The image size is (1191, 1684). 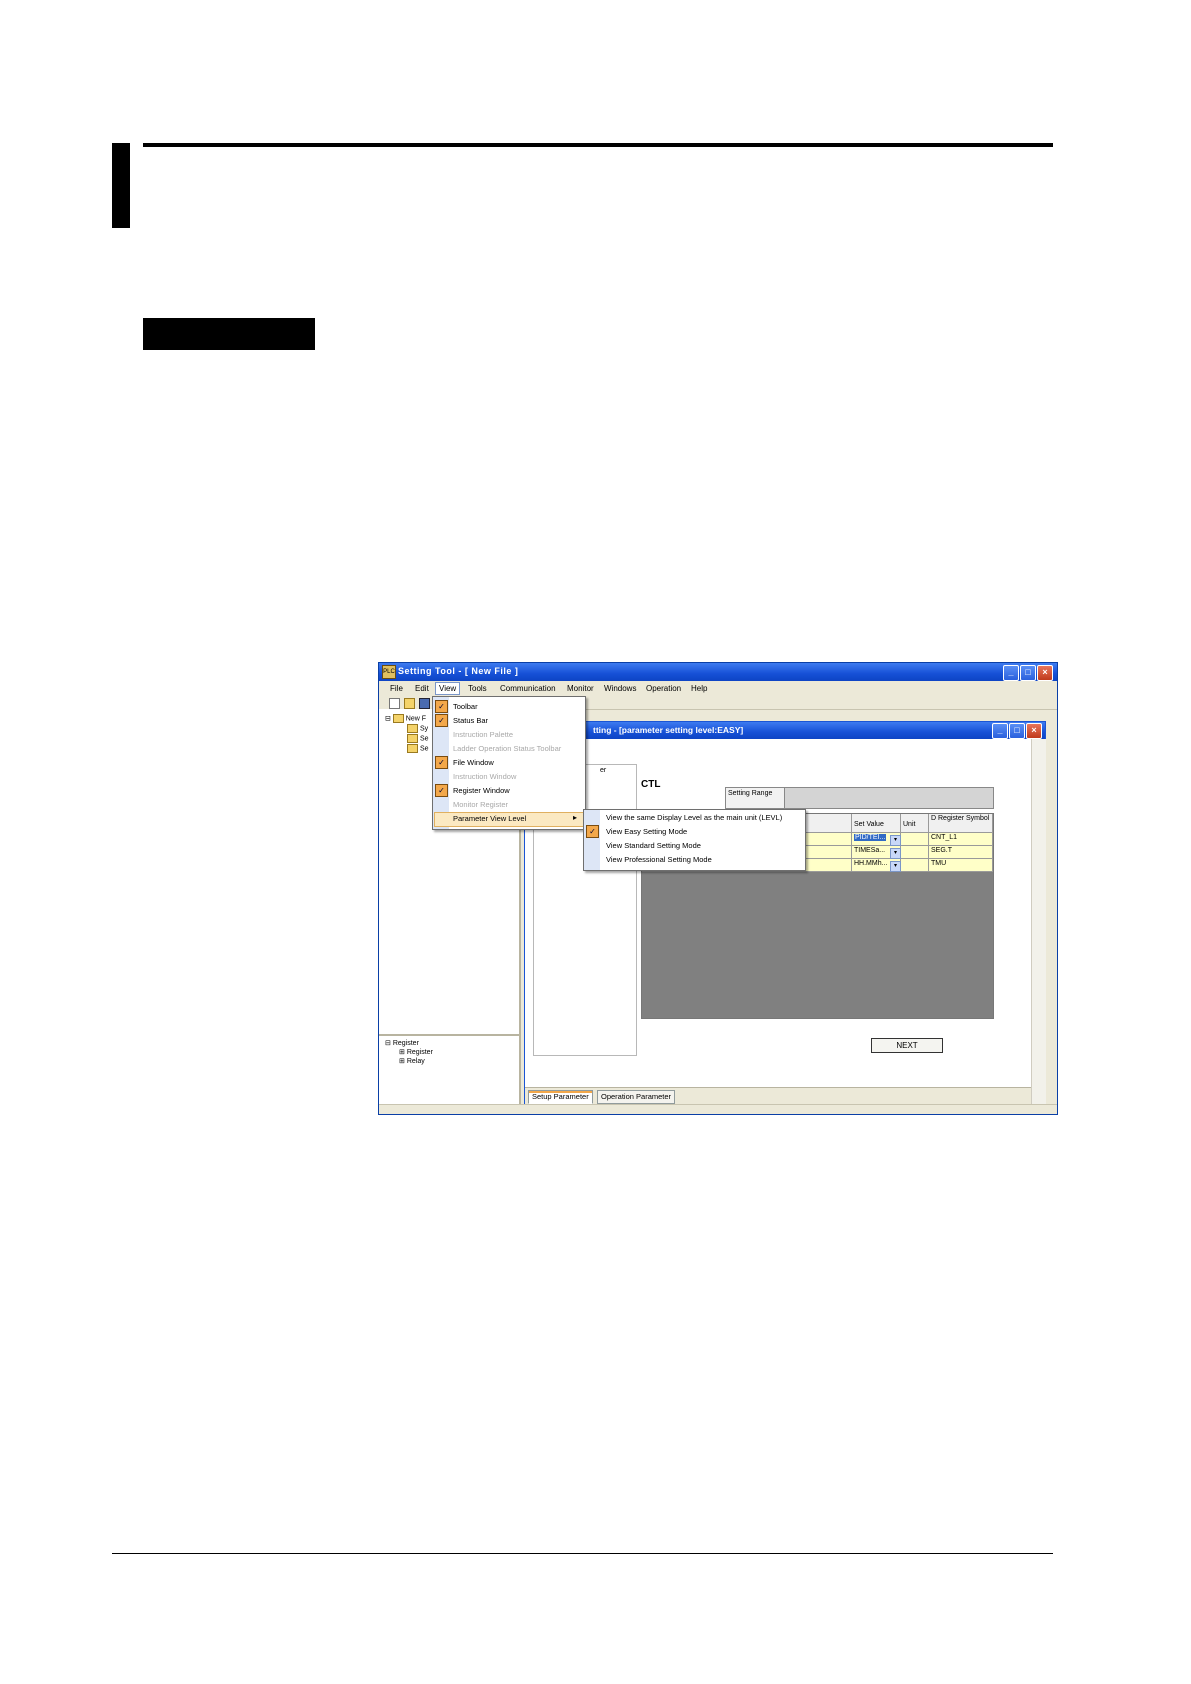 What do you see at coordinates (481, 790) in the screenshot?
I see `menu-item-register-window: Register Window` at bounding box center [481, 790].